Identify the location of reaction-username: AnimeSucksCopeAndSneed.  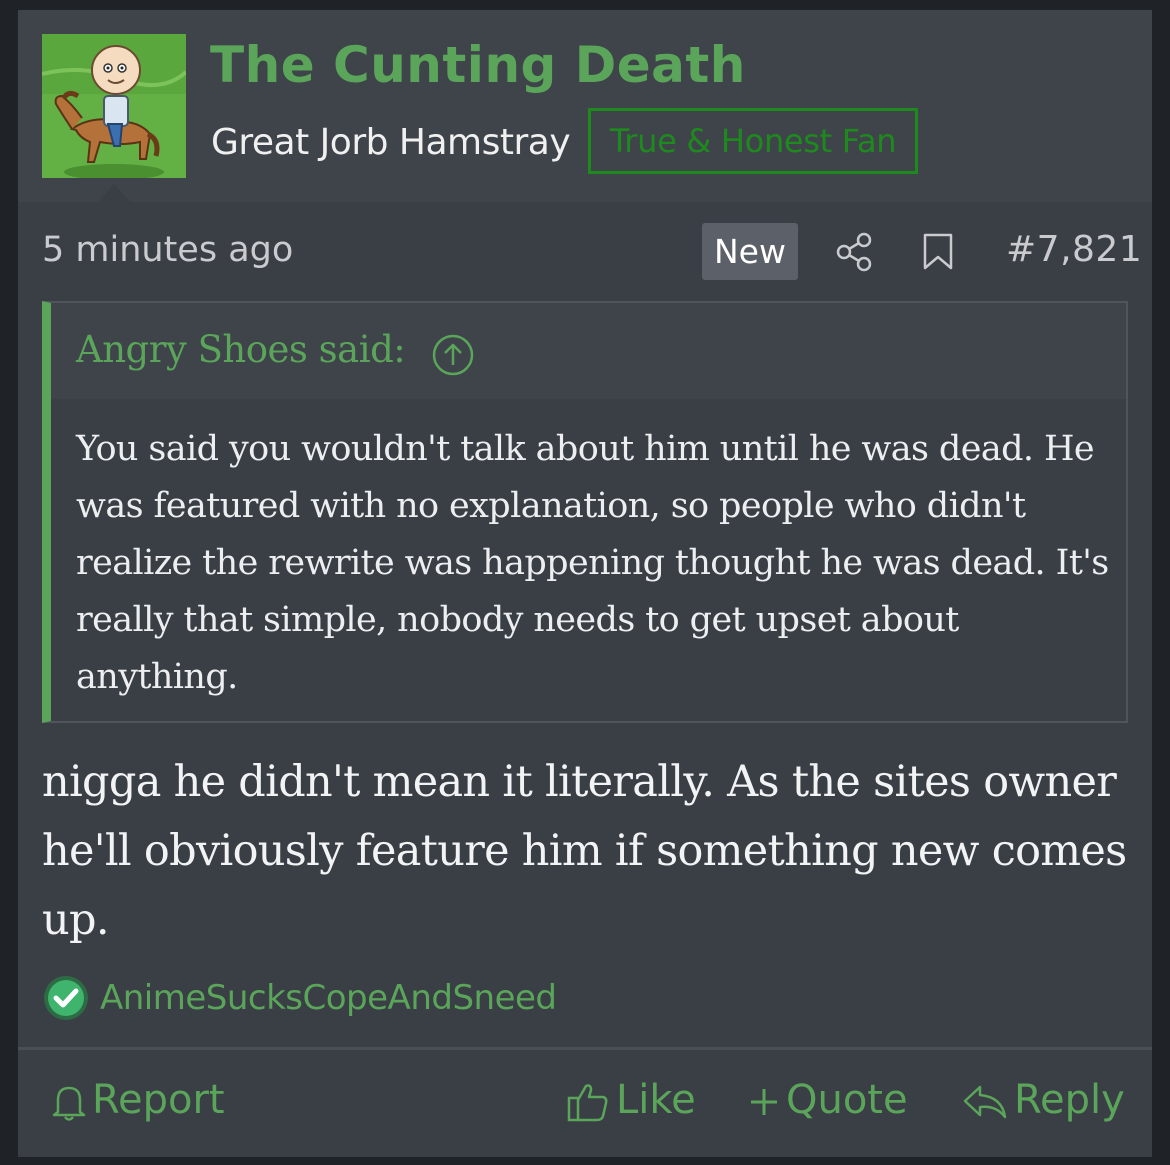
(328, 998).